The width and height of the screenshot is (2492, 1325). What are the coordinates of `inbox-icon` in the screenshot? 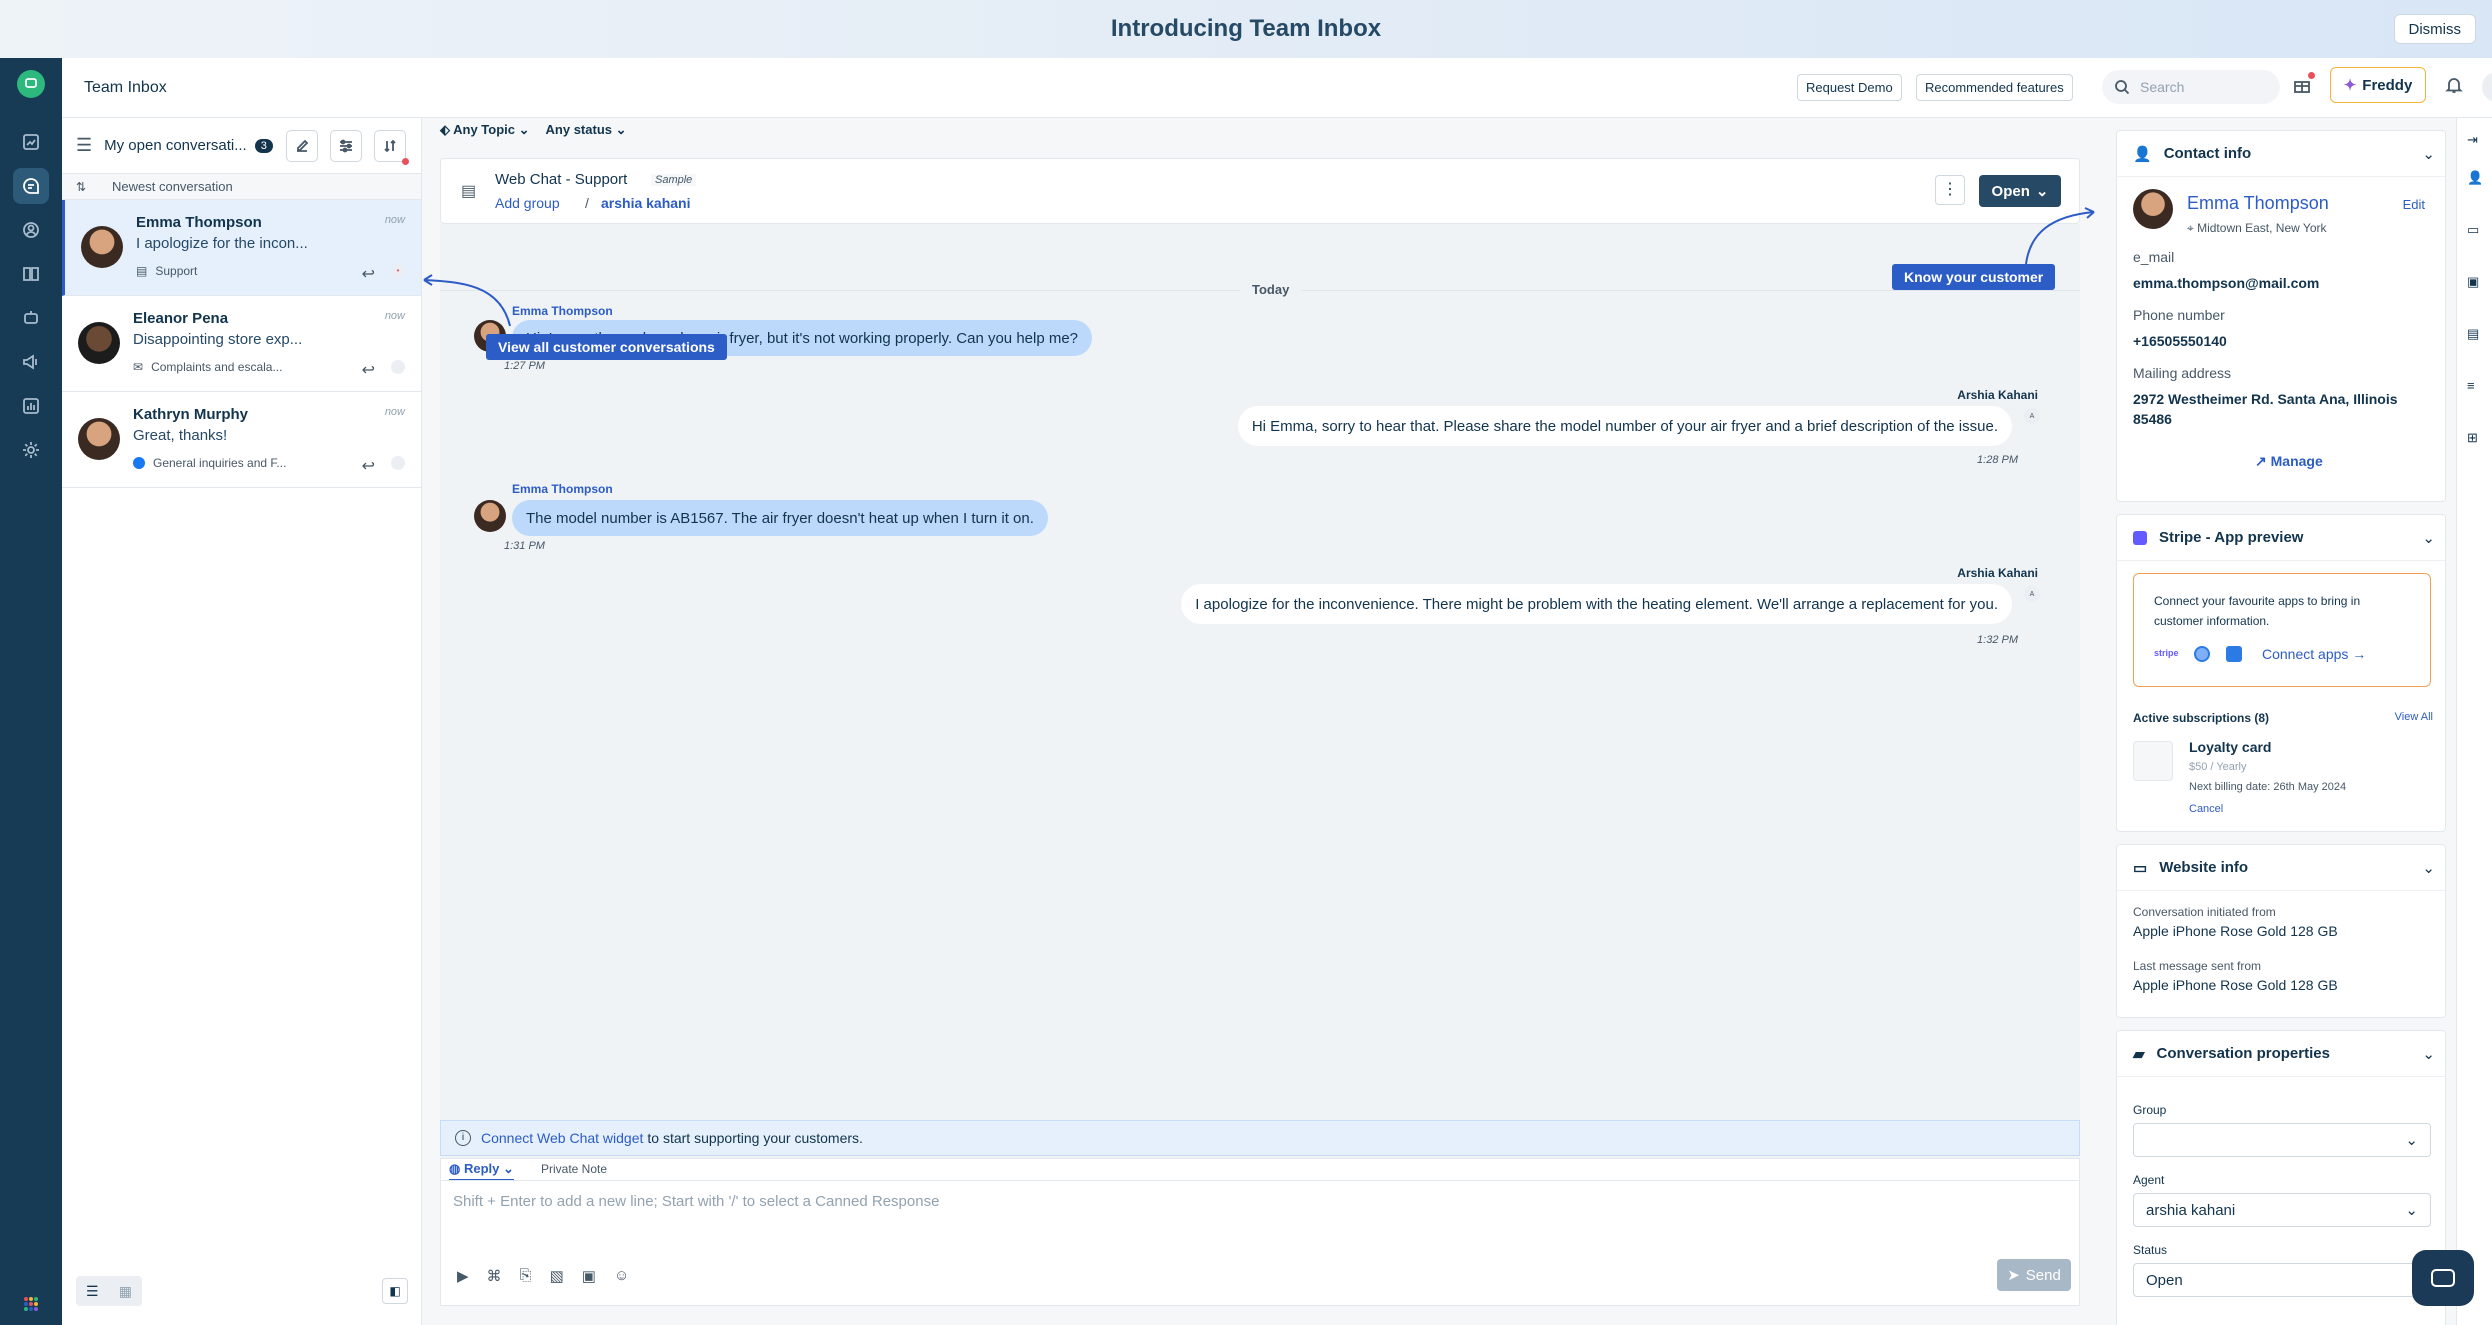 It's located at (31, 186).